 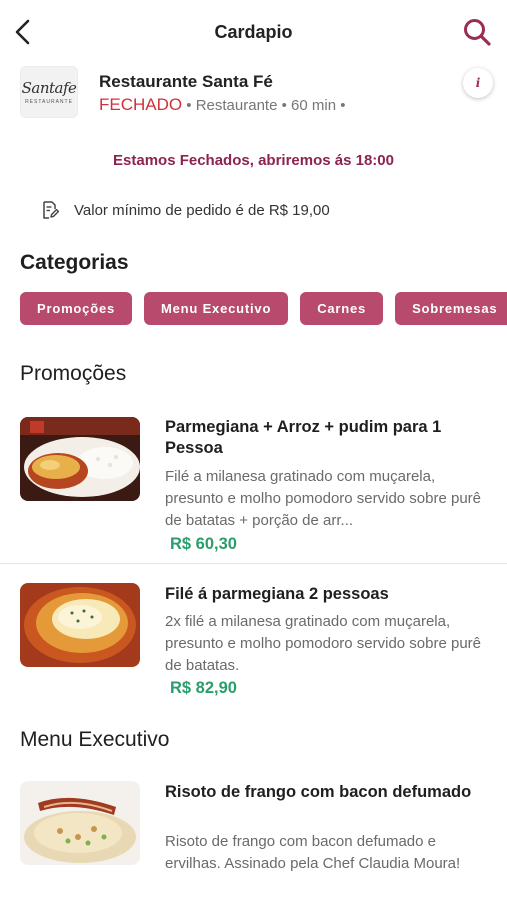 I want to click on top-bar: Cardapio, so click(x=253, y=32).